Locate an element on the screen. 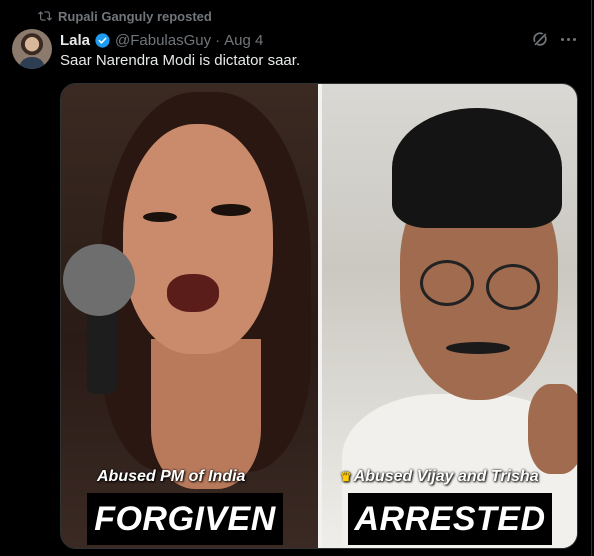 This screenshot has height=556, width=594. right-caption: ♛ Abused Vijay and Trisha is located at coordinates (439, 477).